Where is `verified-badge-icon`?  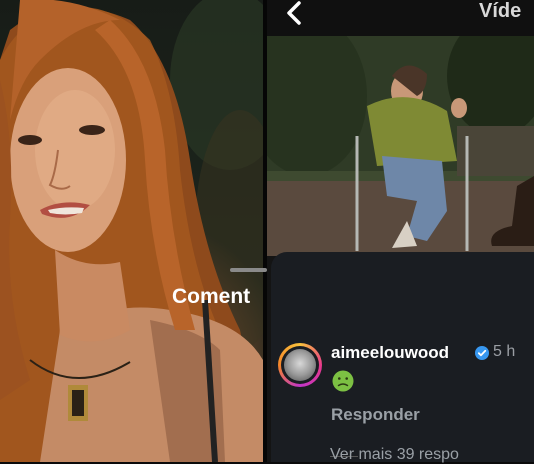 verified-badge-icon is located at coordinates (482, 353).